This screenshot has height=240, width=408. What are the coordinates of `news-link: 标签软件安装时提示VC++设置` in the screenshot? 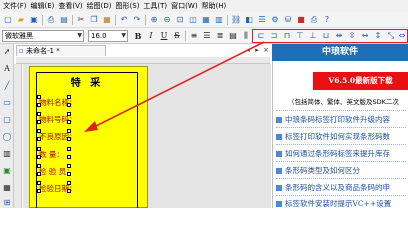 It's located at (342, 203).